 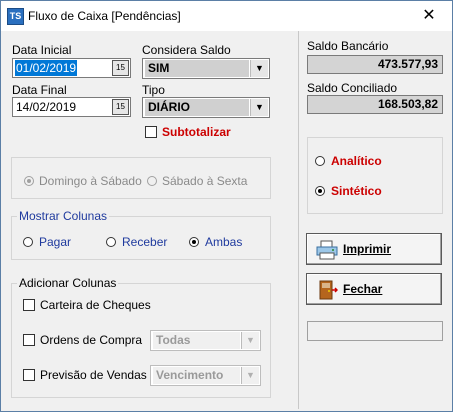 What do you see at coordinates (348, 46) in the screenshot?
I see `saldo-bancario-label: Saldo Bancário` at bounding box center [348, 46].